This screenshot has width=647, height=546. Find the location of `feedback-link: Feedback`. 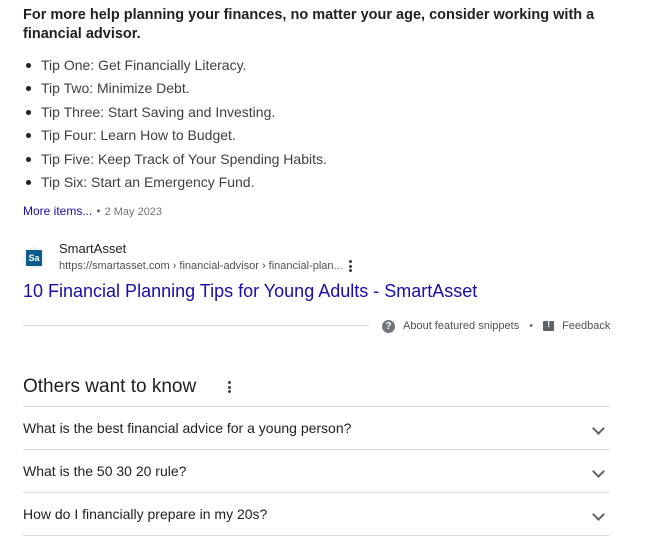

feedback-link: Feedback is located at coordinates (586, 326).